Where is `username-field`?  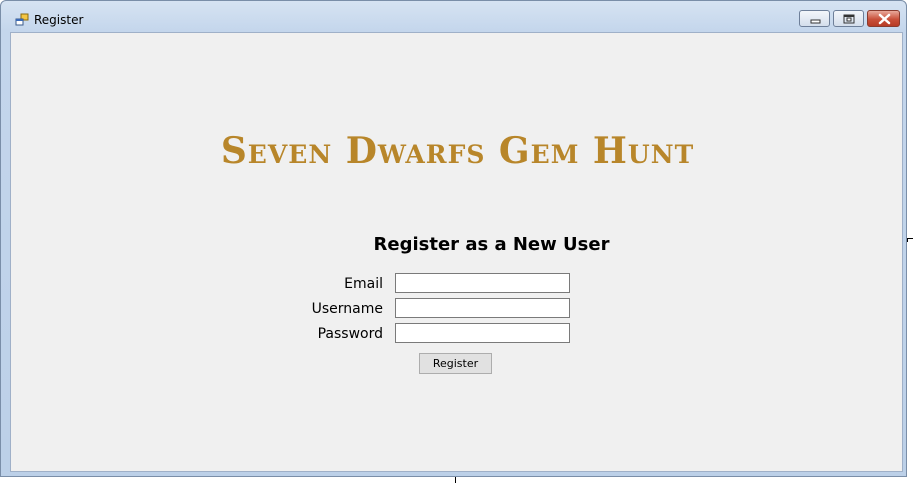
username-field is located at coordinates (482, 308).